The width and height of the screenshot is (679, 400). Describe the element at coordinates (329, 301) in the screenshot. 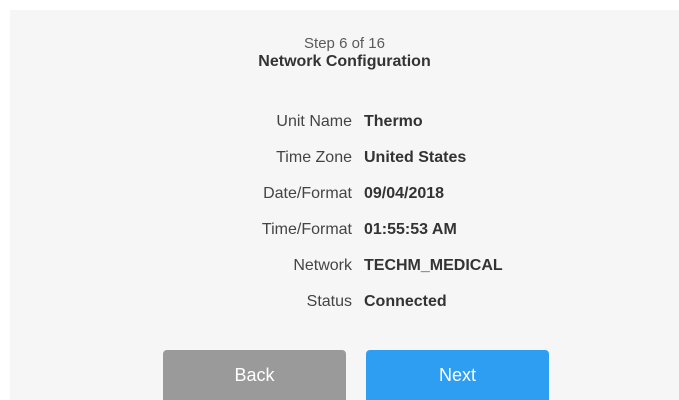

I see `info-label: Status` at that location.